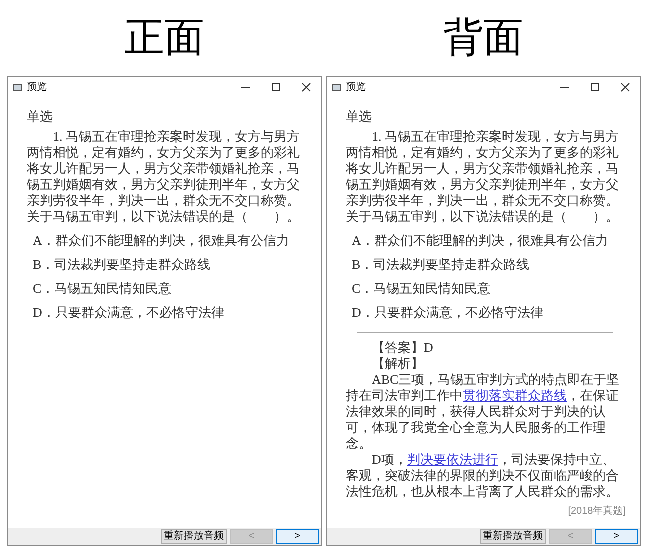 The height and width of the screenshot is (558, 647). I want to click on analysis-link: 贯彻落实群众路线, so click(515, 395).